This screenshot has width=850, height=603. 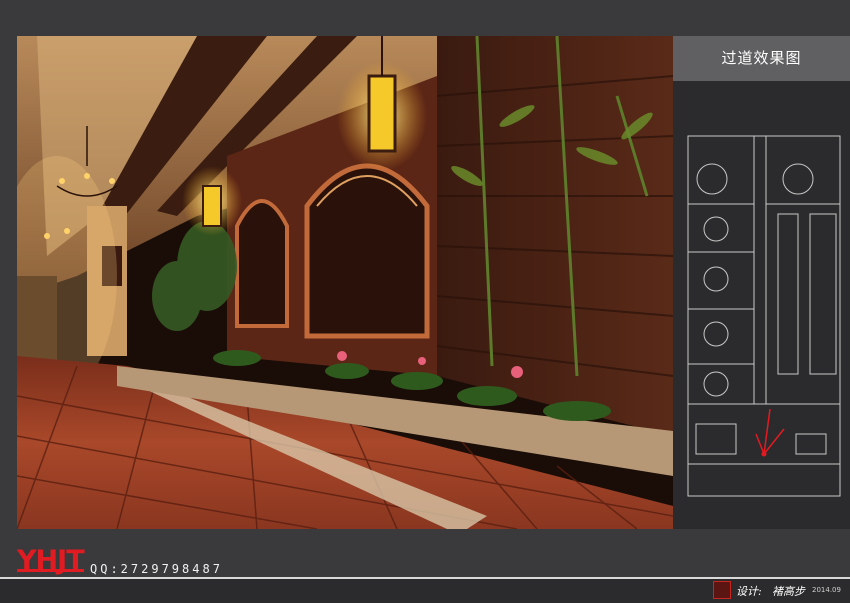 What do you see at coordinates (749, 591) in the screenshot?
I see `designer-label: 设计:` at bounding box center [749, 591].